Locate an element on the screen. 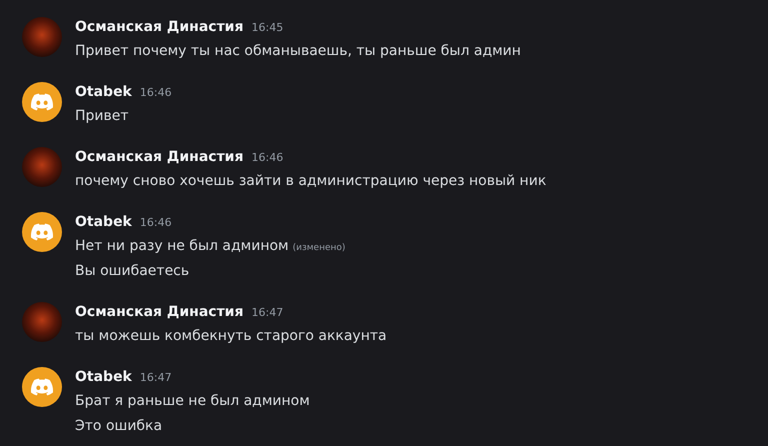  edited-label: (изменено) is located at coordinates (319, 248).